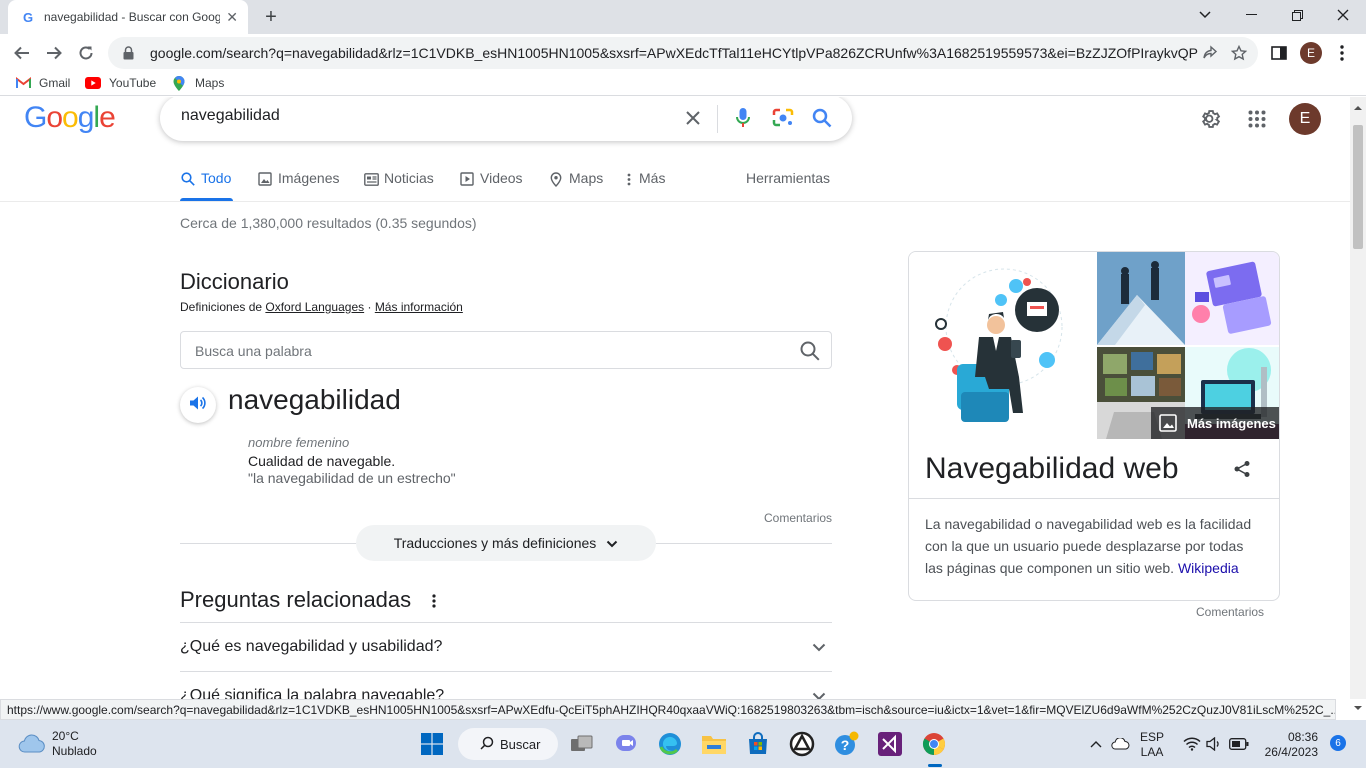 The image size is (1366, 768). What do you see at coordinates (1192, 744) in the screenshot?
I see `wifi-icon` at bounding box center [1192, 744].